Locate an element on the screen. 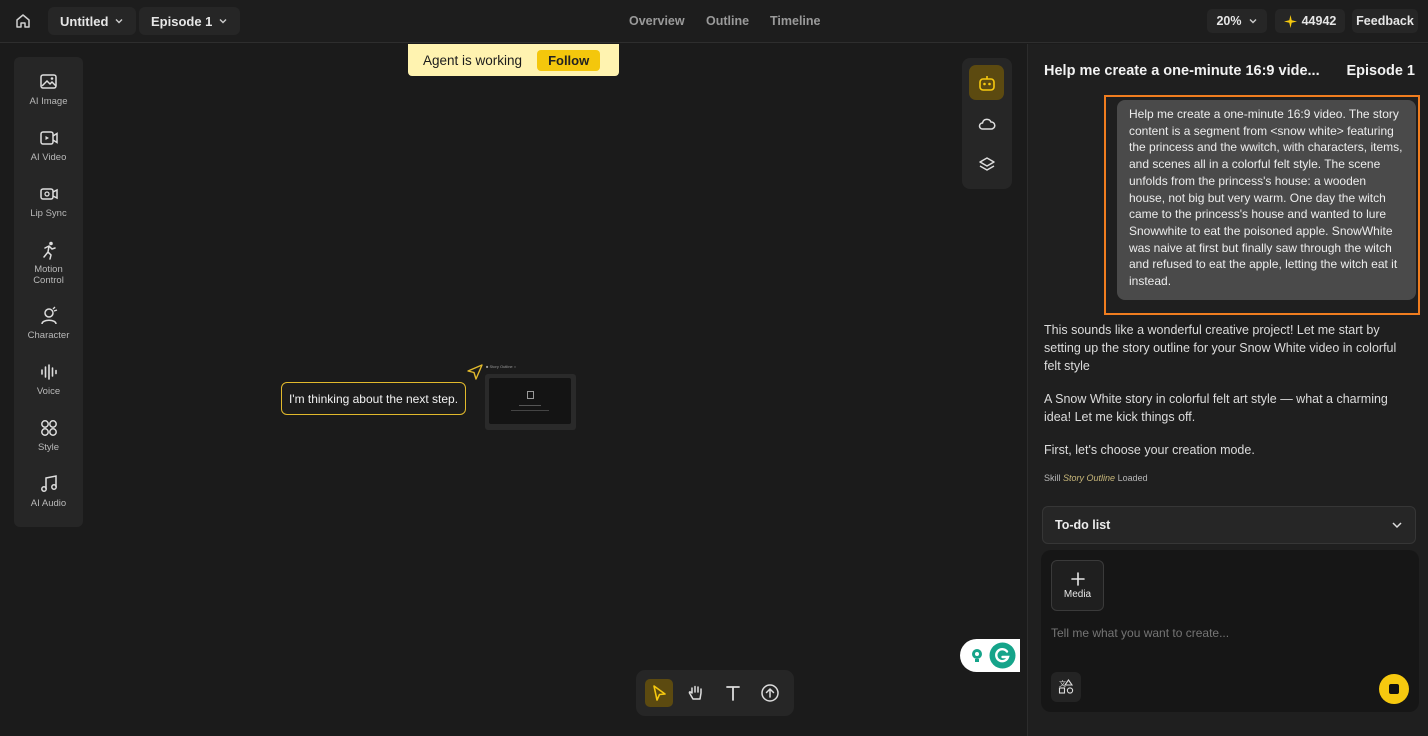  tab-overview: Overview is located at coordinates (657, 21).